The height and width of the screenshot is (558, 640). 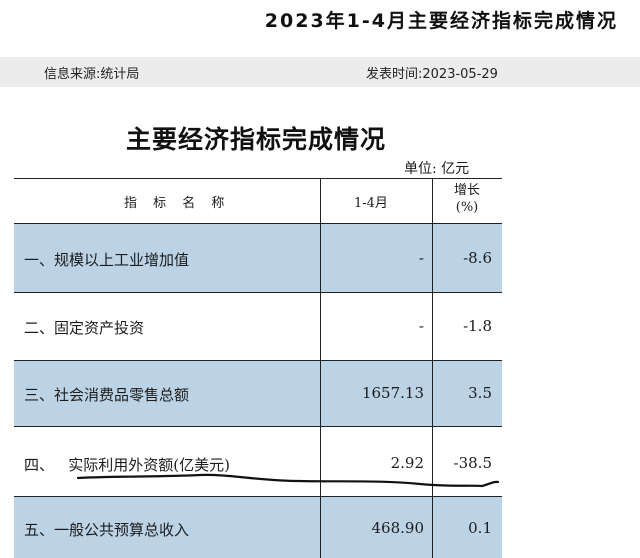 What do you see at coordinates (398, 528) in the screenshot?
I see `row-value: 468.90` at bounding box center [398, 528].